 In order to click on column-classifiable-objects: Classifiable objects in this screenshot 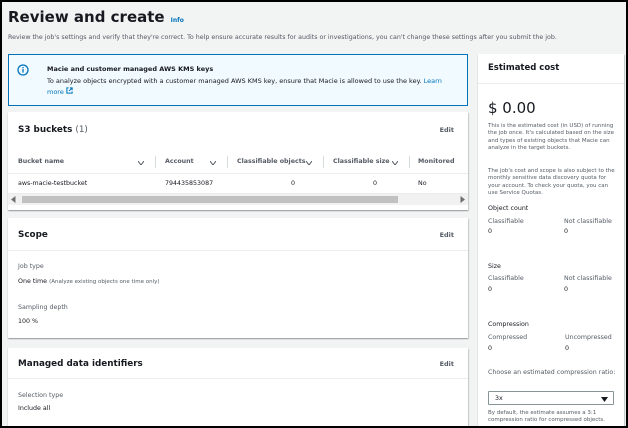, I will do `click(271, 161)`.